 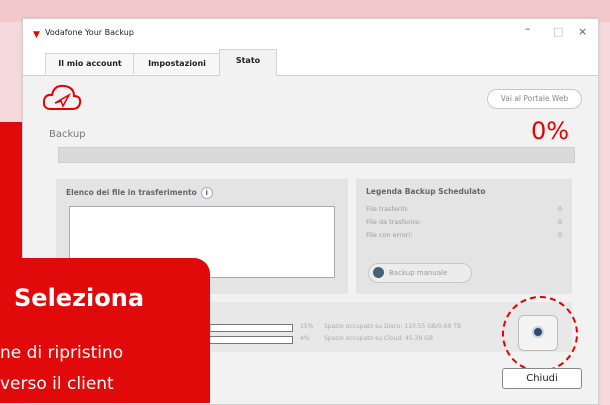 What do you see at coordinates (389, 235) in the screenshot?
I see `legend-row-label: File con errori:` at bounding box center [389, 235].